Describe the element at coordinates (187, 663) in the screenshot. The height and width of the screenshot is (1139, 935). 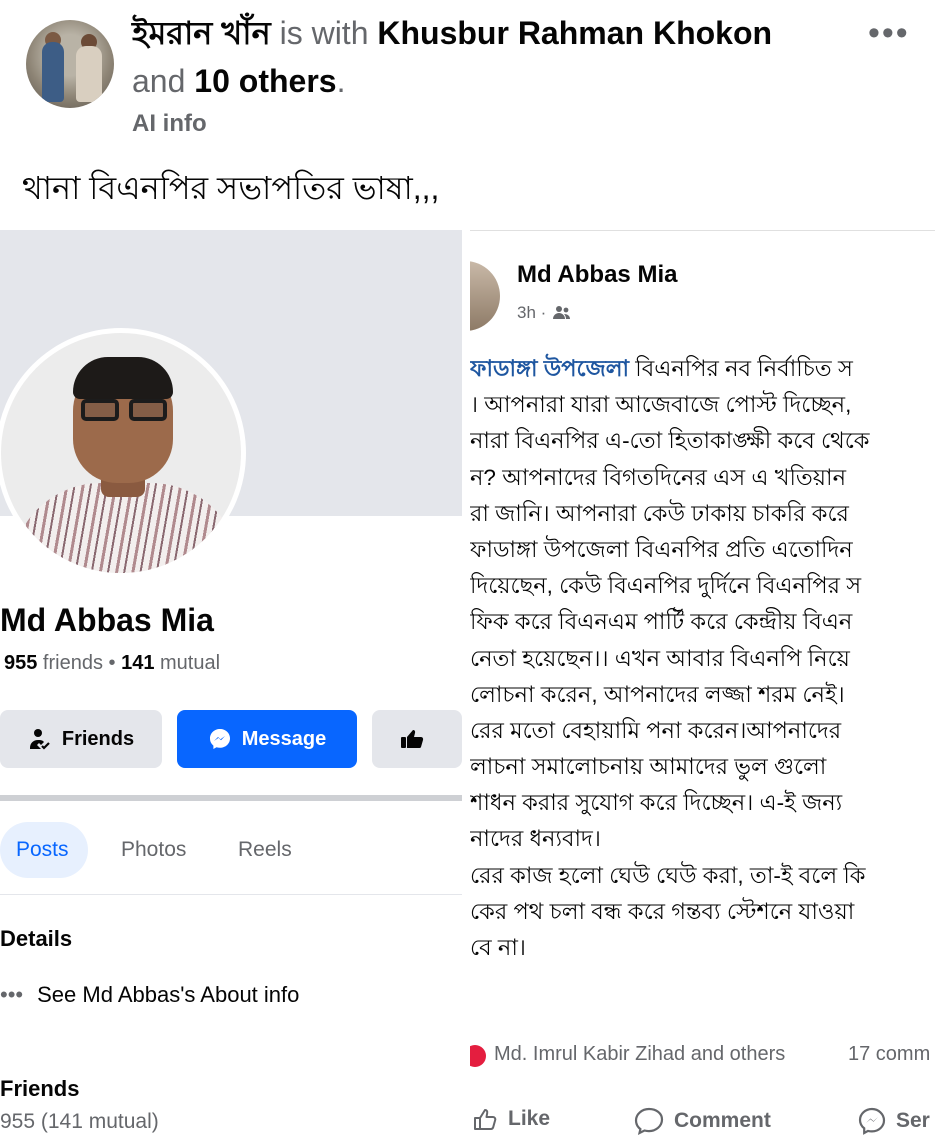
I see `mutual-label: mutual` at that location.